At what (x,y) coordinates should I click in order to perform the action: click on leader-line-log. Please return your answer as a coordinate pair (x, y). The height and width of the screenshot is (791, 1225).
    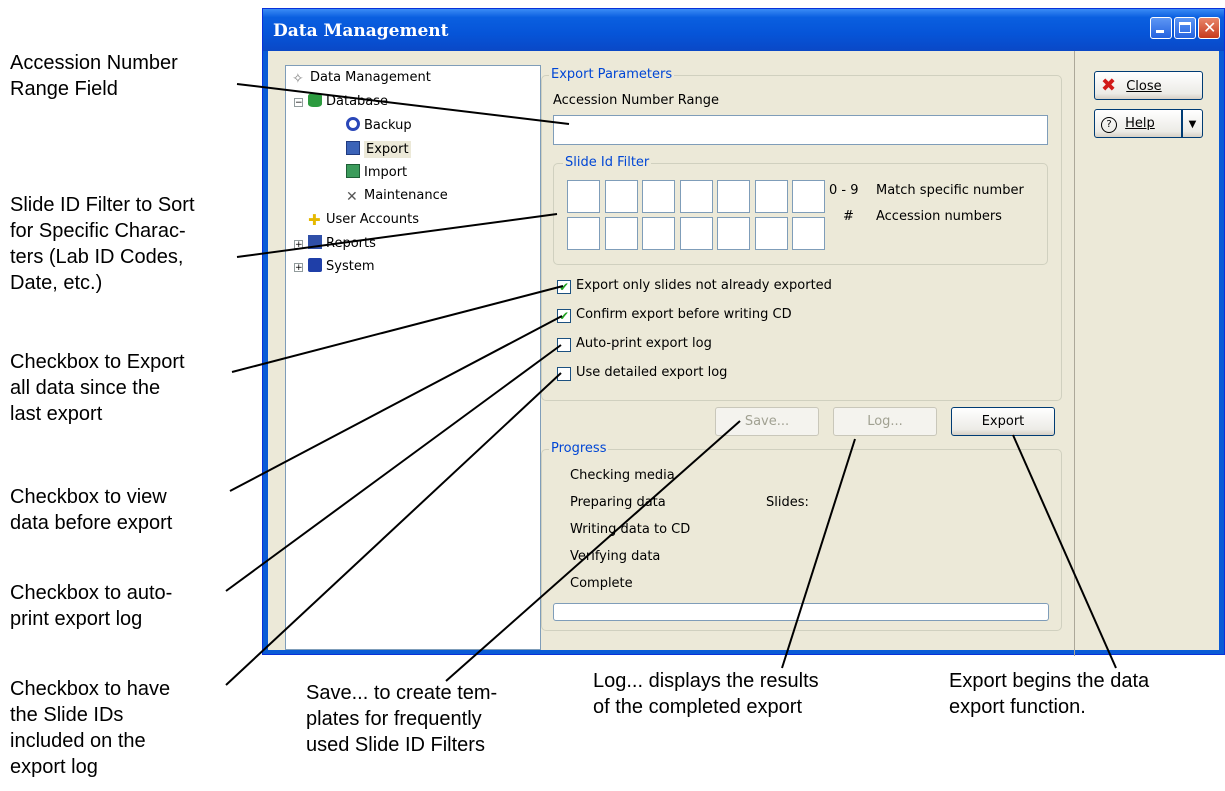
    Looking at the image, I should click on (818, 553).